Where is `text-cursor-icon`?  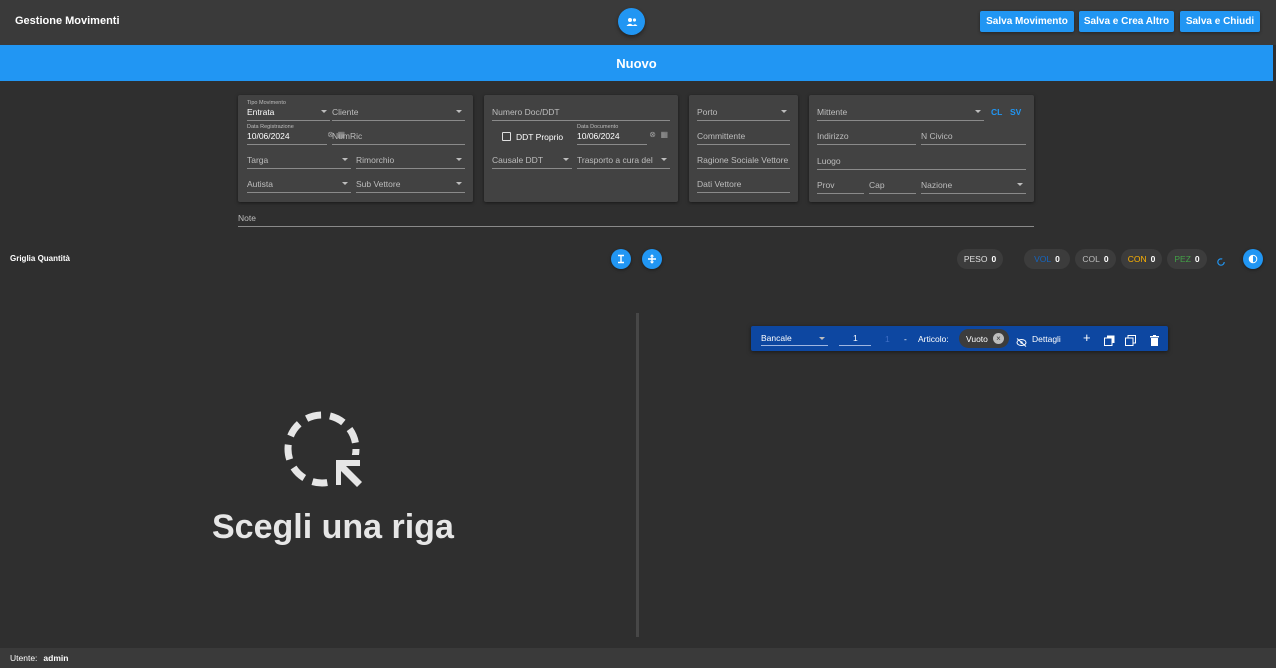 text-cursor-icon is located at coordinates (621, 259).